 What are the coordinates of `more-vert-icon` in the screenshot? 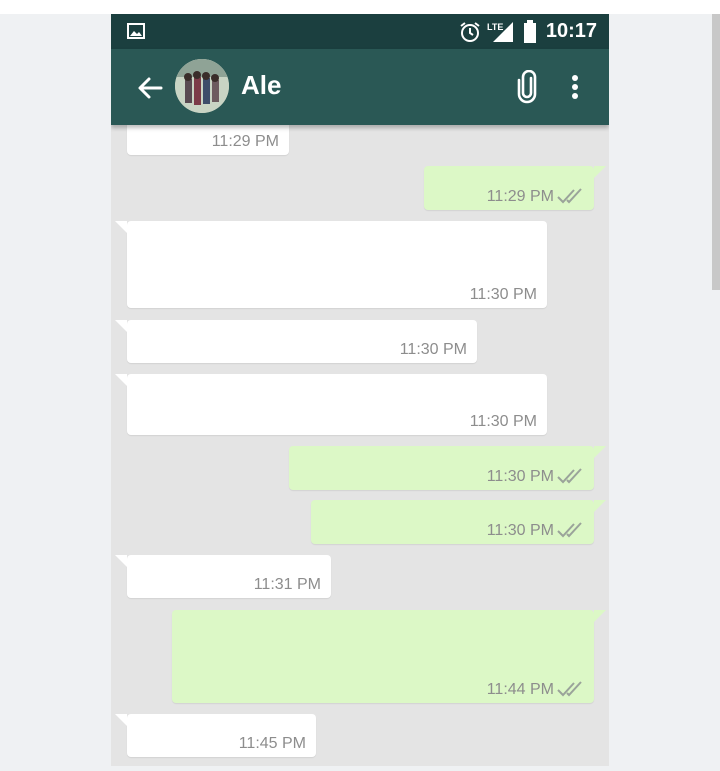 It's located at (575, 87).